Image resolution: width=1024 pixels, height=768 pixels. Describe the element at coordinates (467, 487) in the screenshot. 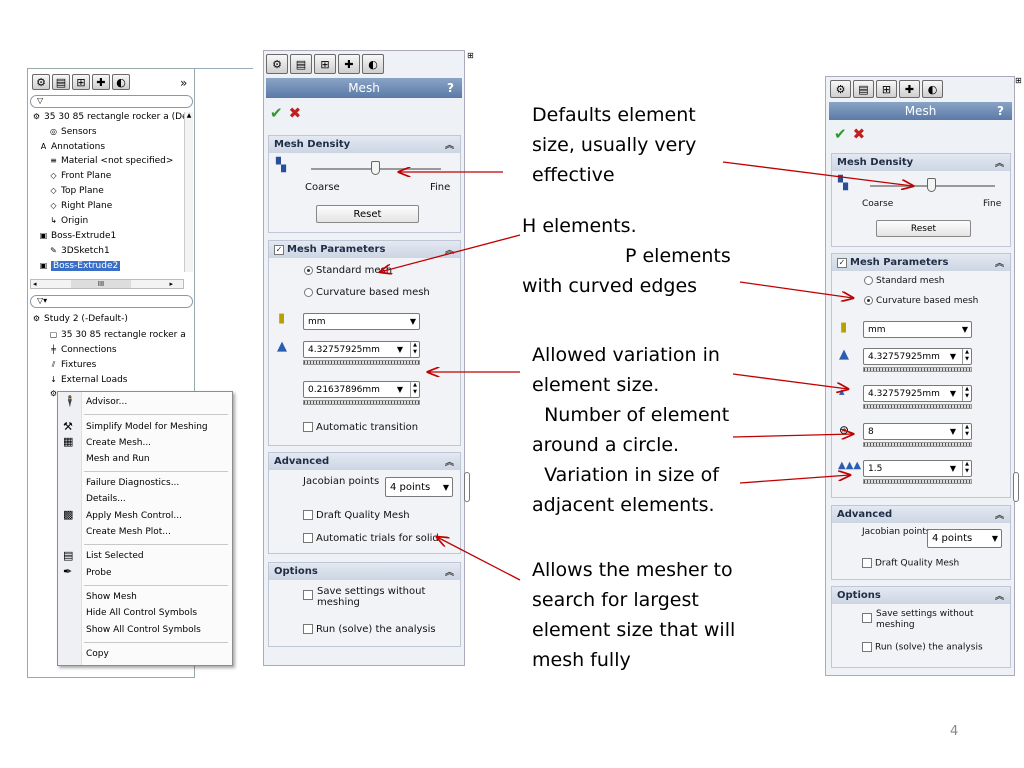

I see `panel-resize-handle` at that location.